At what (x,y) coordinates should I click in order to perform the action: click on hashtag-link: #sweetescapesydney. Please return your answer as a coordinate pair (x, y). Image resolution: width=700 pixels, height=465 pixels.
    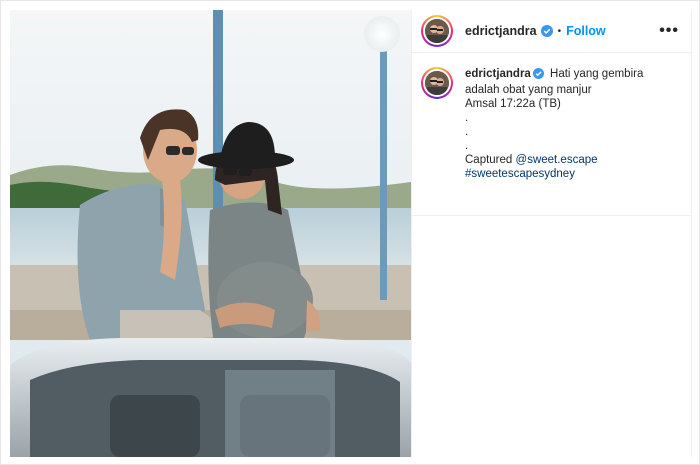
    Looking at the image, I should click on (572, 174).